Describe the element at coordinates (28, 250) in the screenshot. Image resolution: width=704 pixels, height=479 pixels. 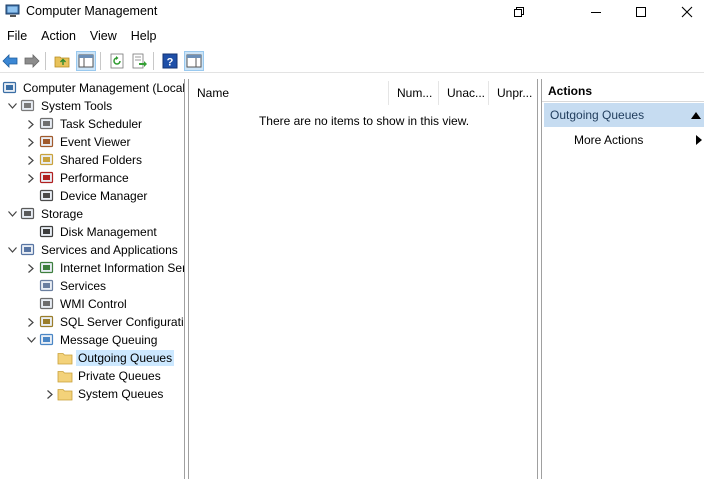
I see `services-applications-icon` at that location.